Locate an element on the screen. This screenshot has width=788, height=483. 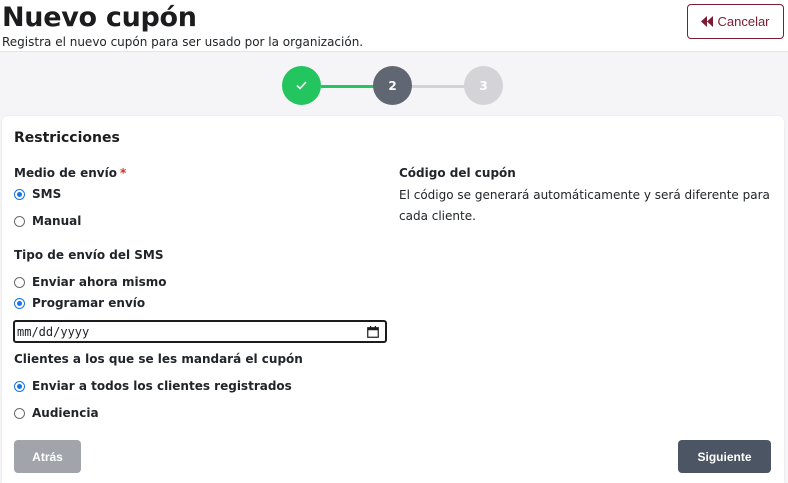
delivery-method-label-text: Medio de envío is located at coordinates (65, 173).